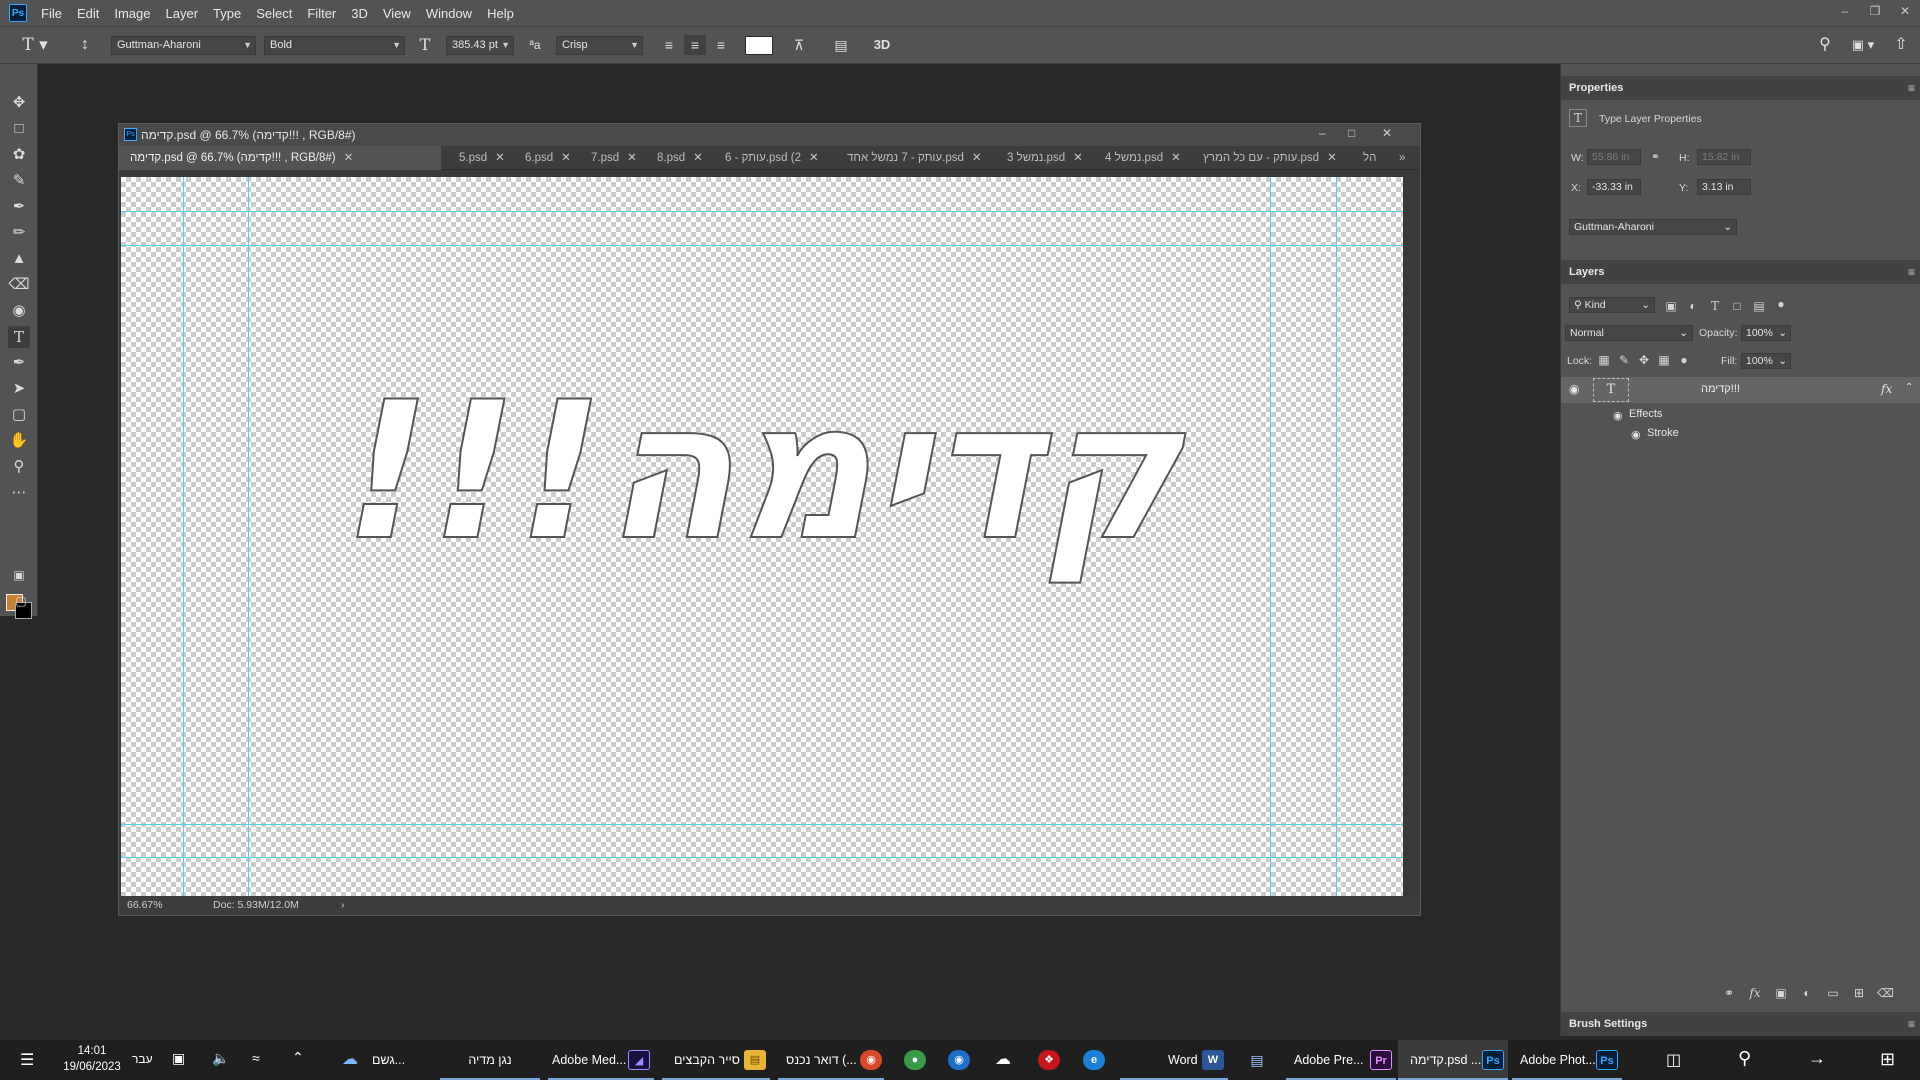 The width and height of the screenshot is (1920, 1080). What do you see at coordinates (183, 45) in the screenshot?
I see `font-family-select: Guttman-Aharoni ▼` at bounding box center [183, 45].